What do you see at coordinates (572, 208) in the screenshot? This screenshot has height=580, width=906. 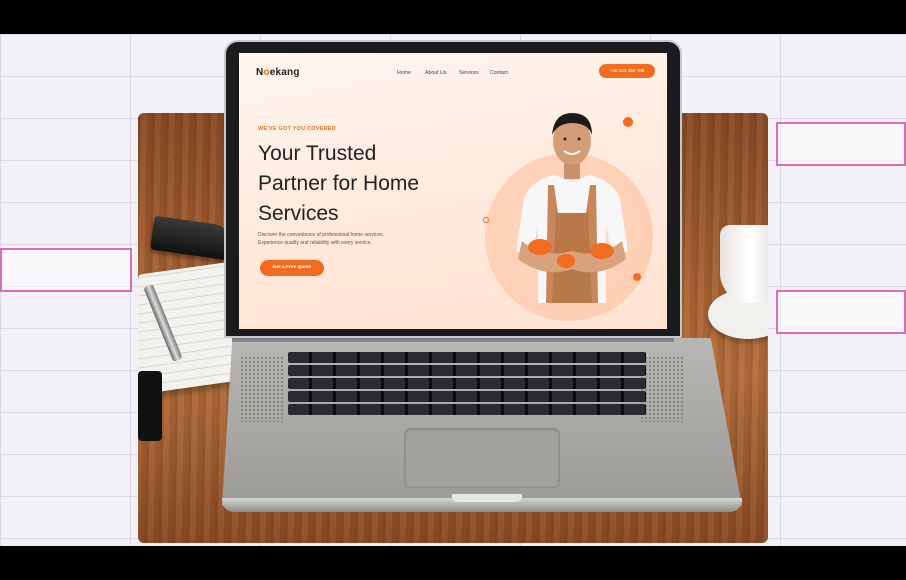 I see `worker-photo` at bounding box center [572, 208].